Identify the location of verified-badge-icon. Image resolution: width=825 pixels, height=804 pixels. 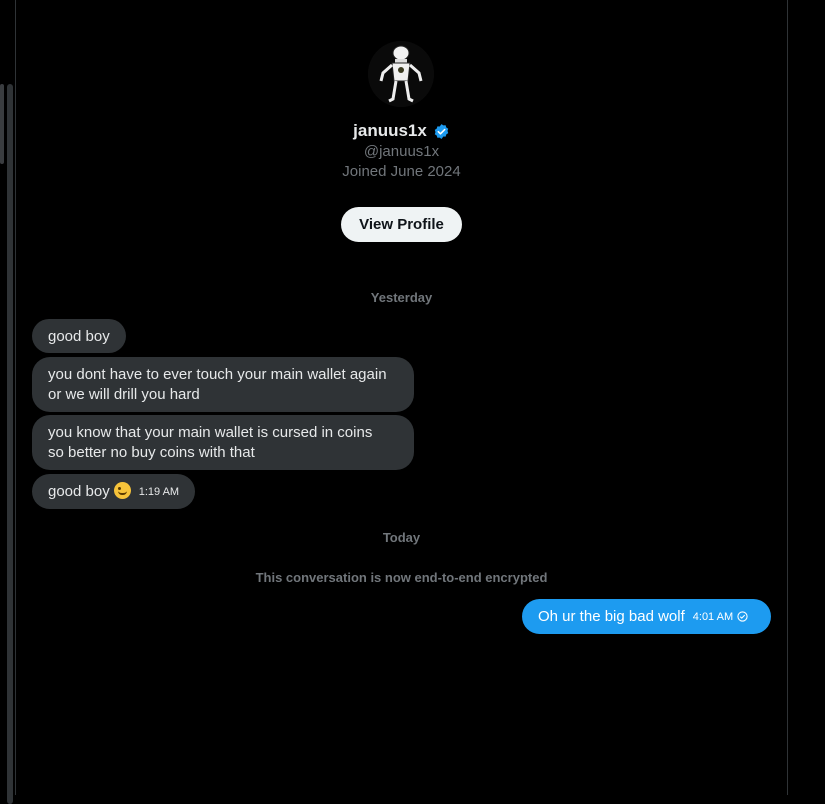
(441, 131).